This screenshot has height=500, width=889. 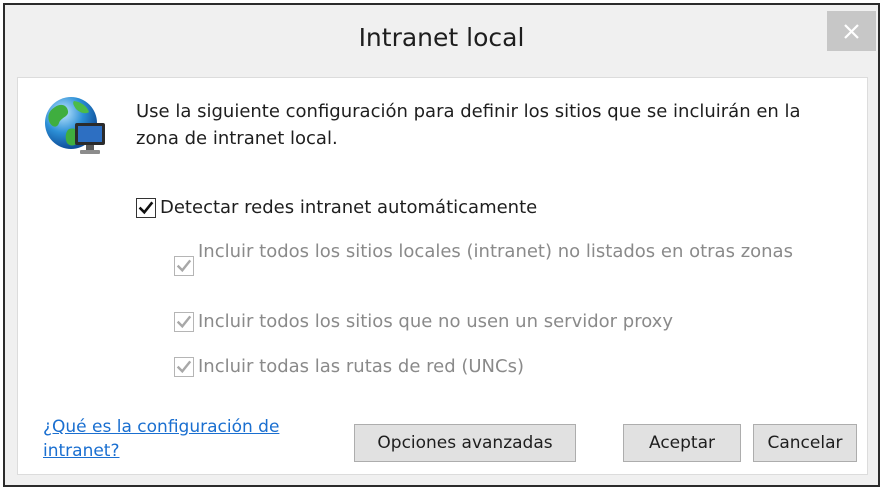 I want to click on close-button, so click(x=851, y=31).